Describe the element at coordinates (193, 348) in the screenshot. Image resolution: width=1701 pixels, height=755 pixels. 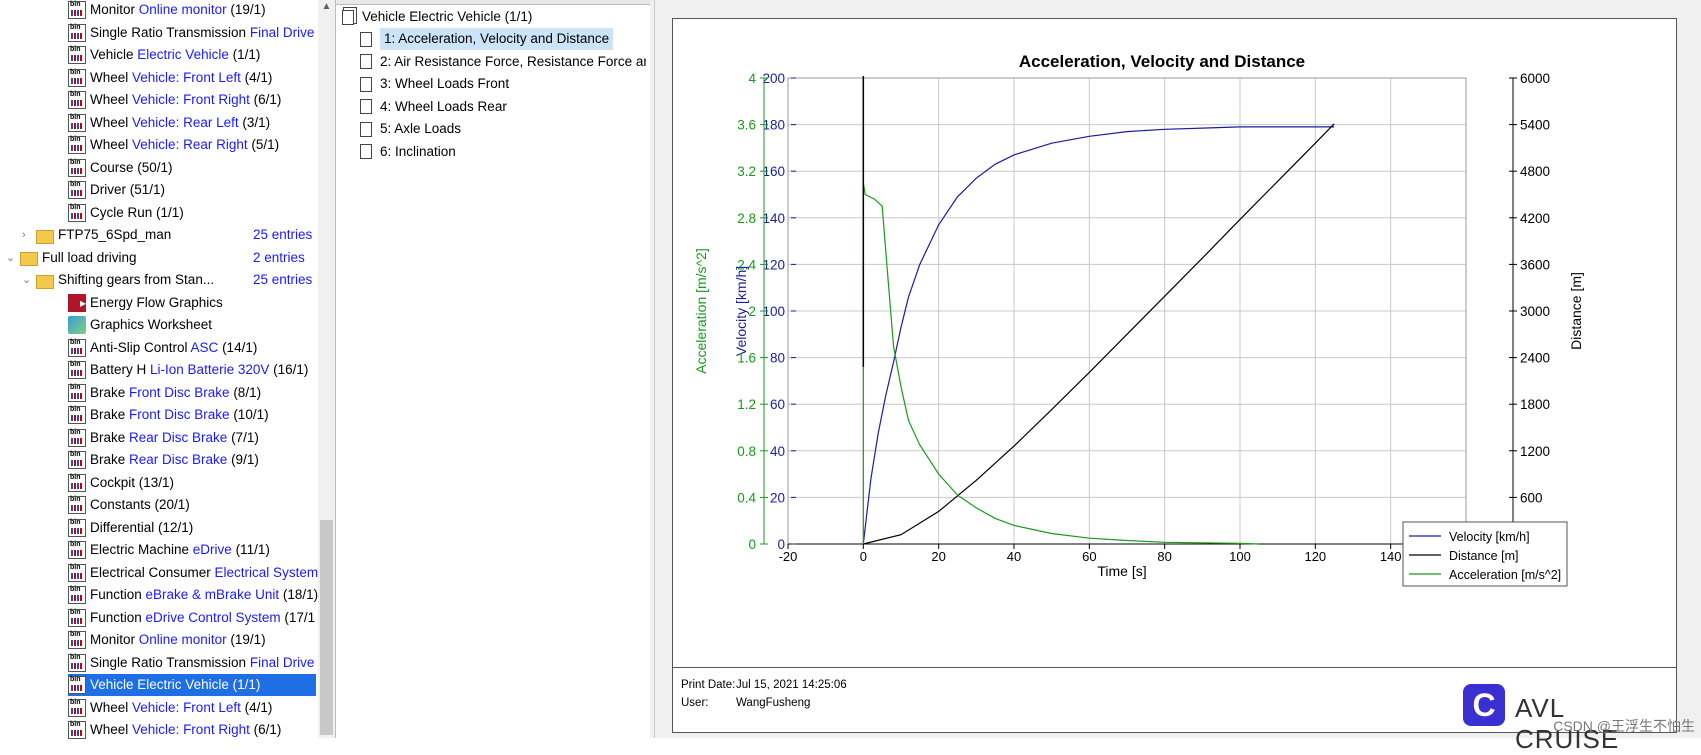
I see `tree-item: Anti-Slip Control ASC (14/1)` at that location.